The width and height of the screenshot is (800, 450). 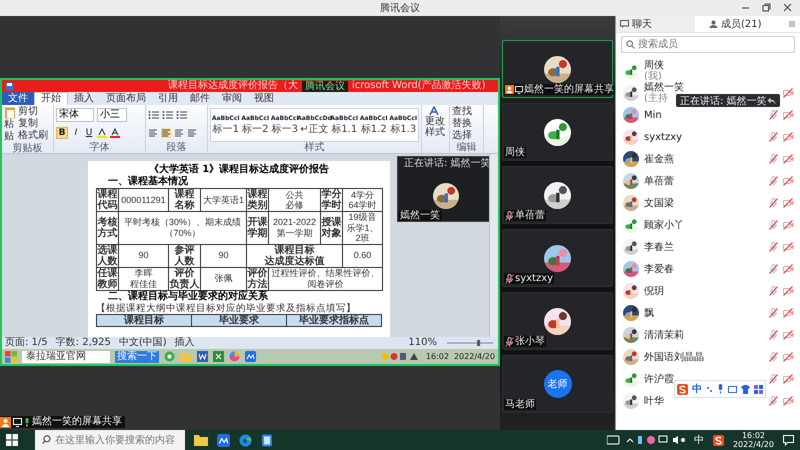 I want to click on windows-logo-icon, so click(x=11, y=356).